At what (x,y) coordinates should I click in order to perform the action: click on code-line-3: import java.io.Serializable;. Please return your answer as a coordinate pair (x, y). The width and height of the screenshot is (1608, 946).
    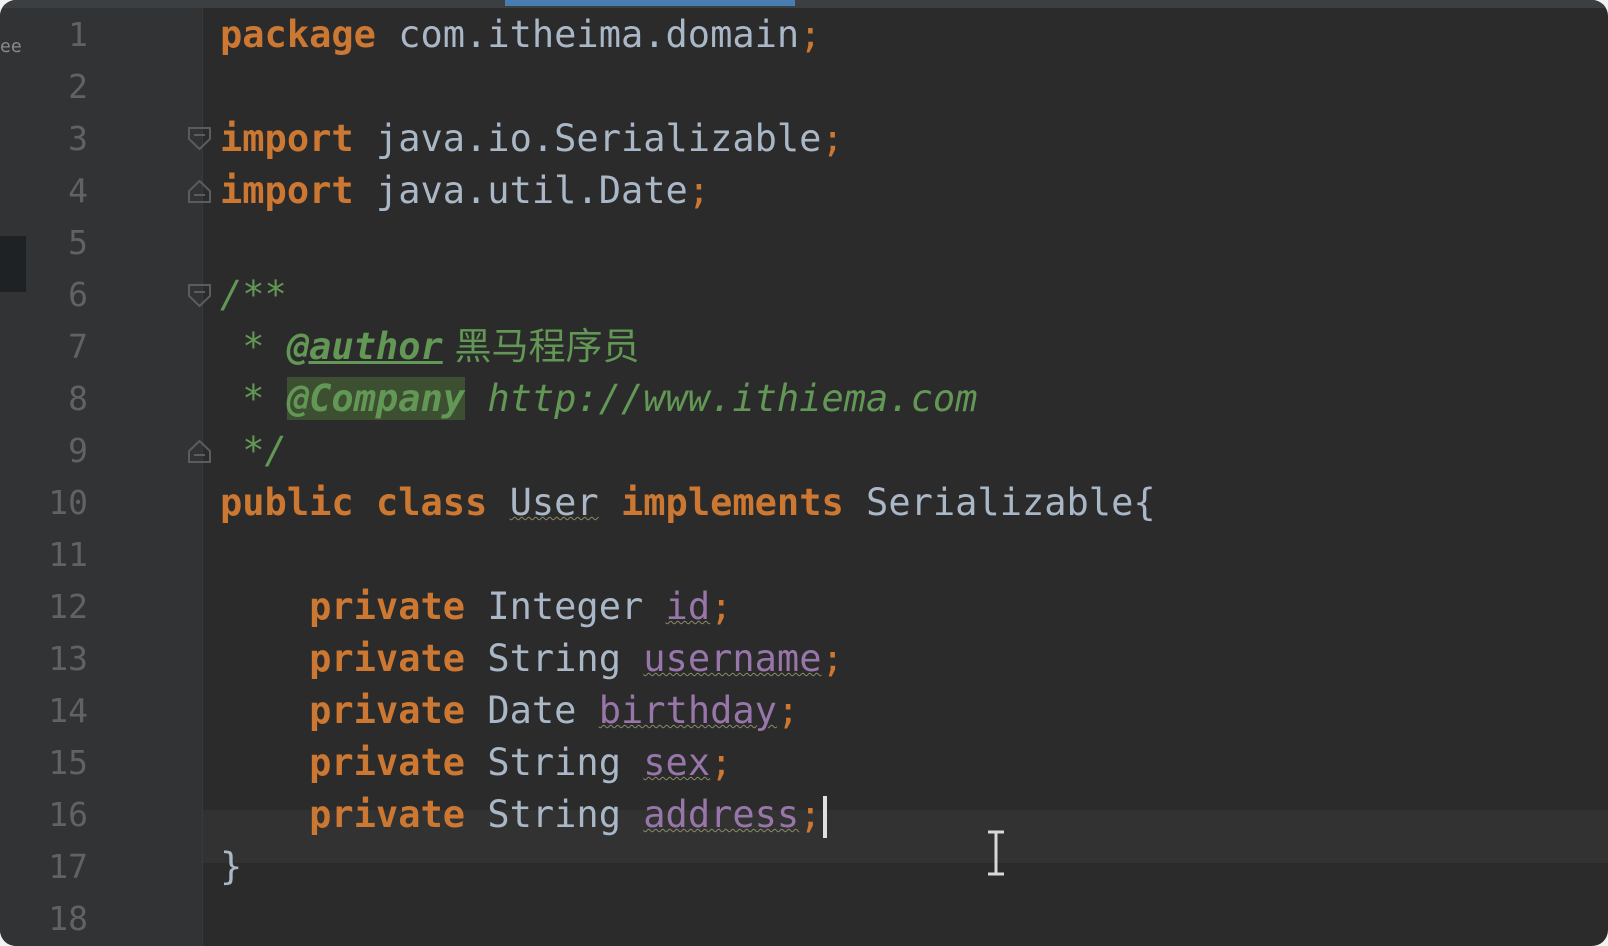
    Looking at the image, I should click on (532, 138).